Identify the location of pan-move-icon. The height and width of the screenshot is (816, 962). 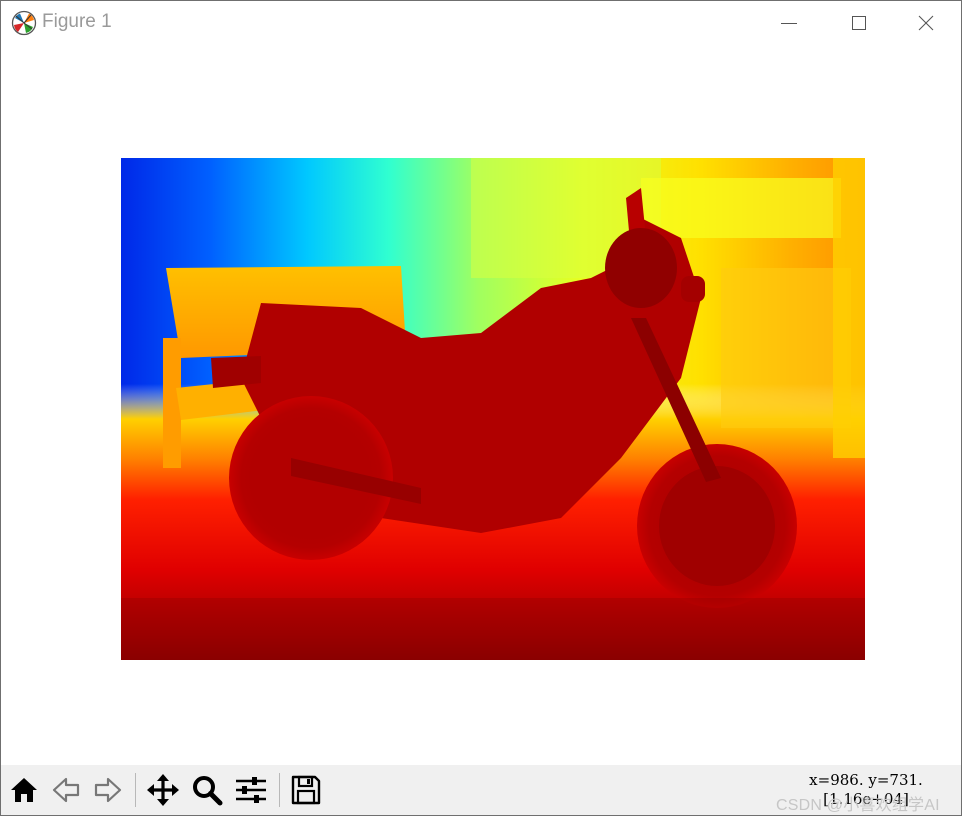
(163, 790).